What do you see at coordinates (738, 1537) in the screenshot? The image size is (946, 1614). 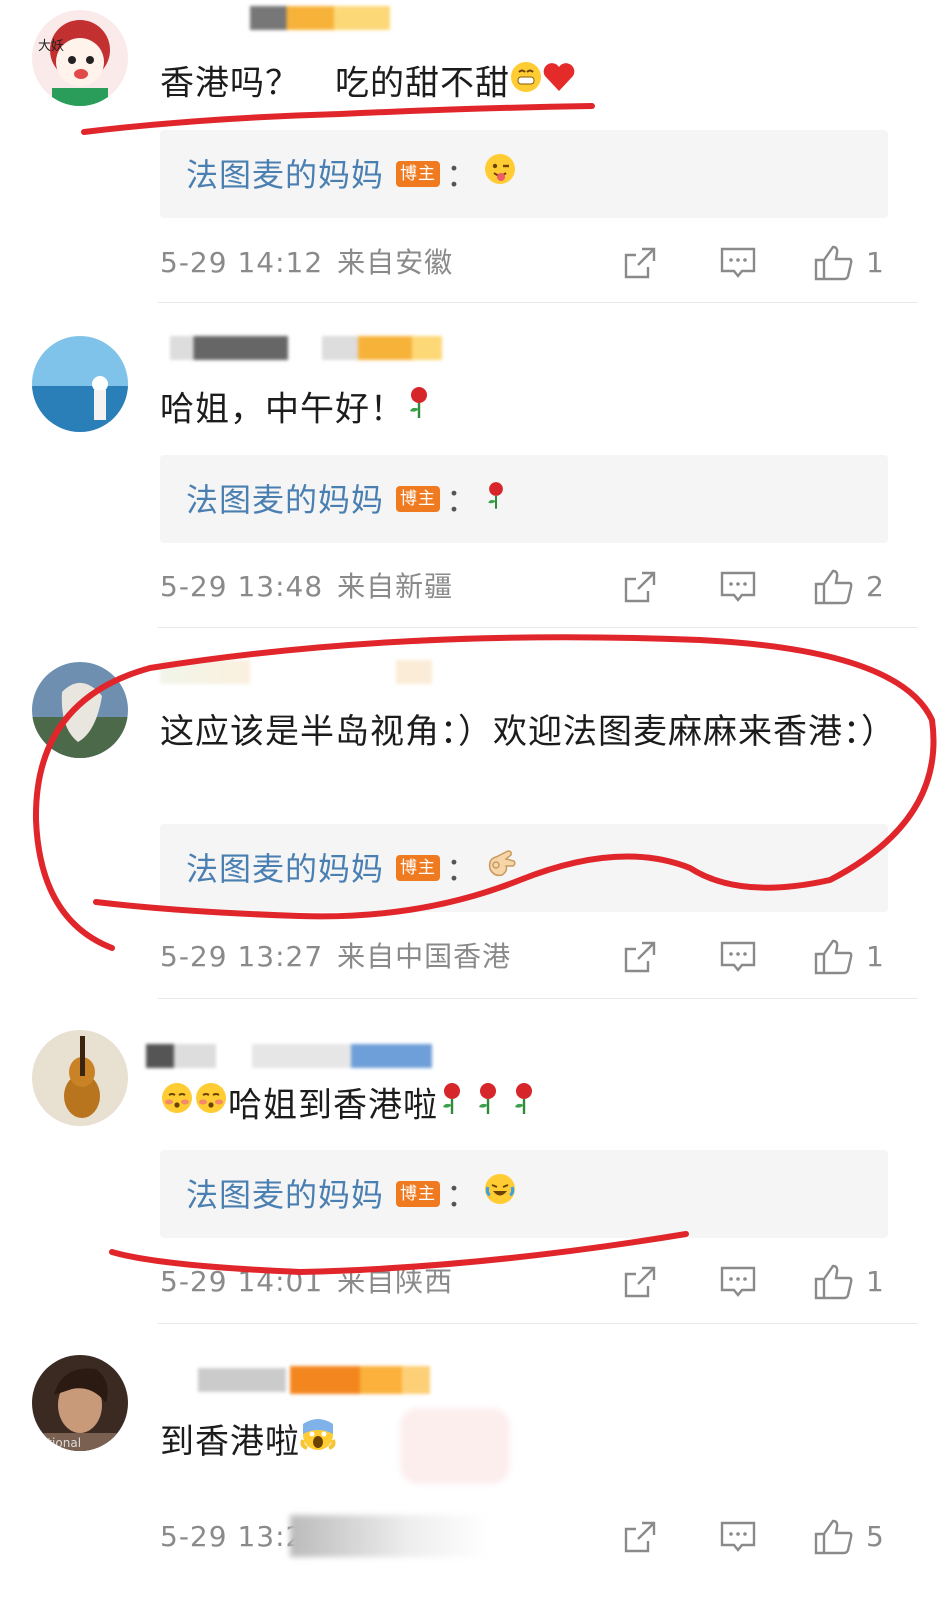 I see `comment-icon` at bounding box center [738, 1537].